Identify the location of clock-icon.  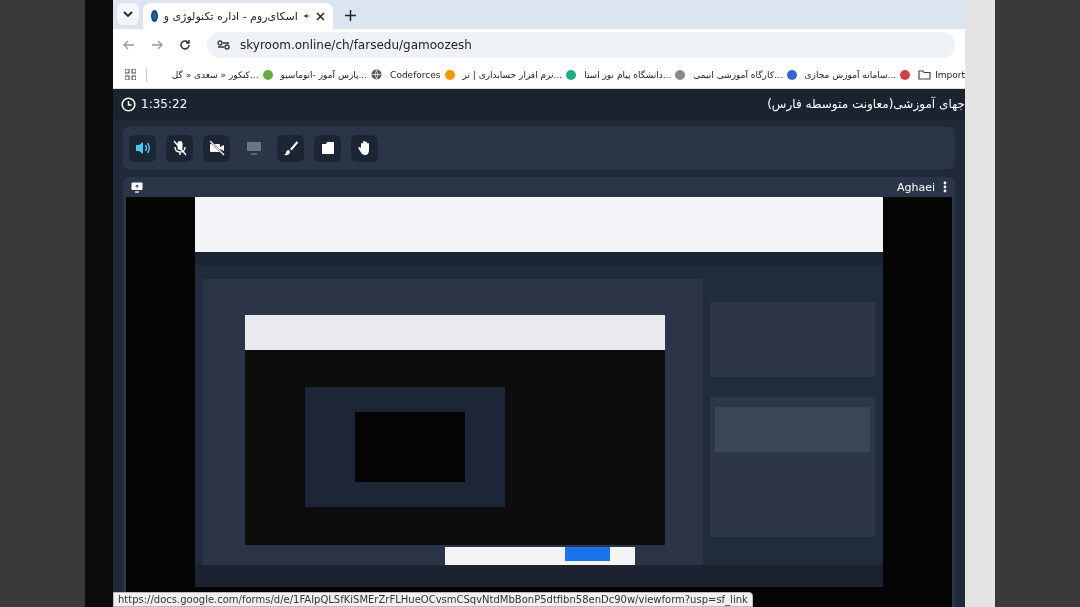
(128, 104).